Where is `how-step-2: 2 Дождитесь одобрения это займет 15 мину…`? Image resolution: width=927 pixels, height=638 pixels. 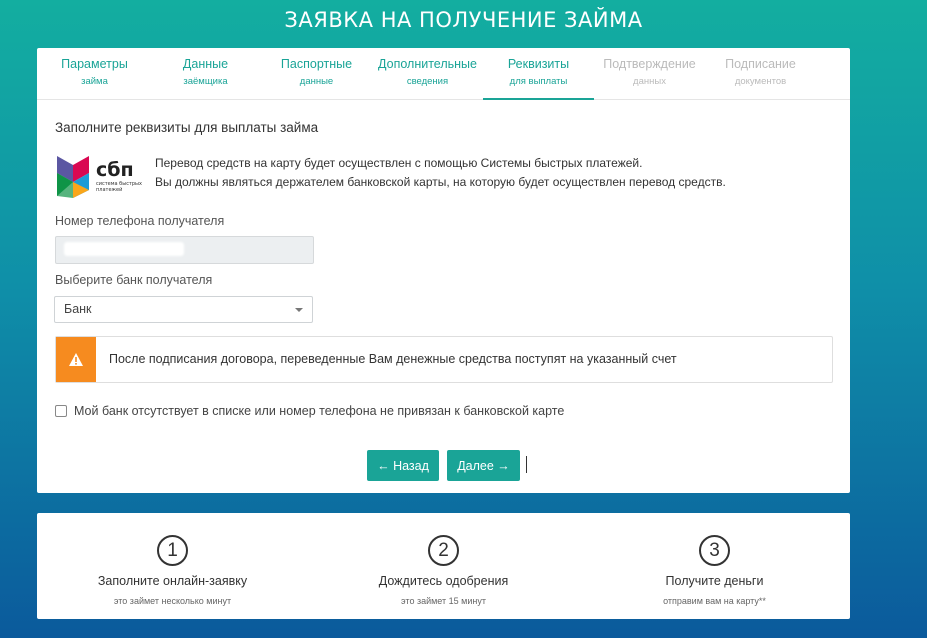 how-step-2: 2 Дождитесь одобрения это займет 15 мину… is located at coordinates (443, 566).